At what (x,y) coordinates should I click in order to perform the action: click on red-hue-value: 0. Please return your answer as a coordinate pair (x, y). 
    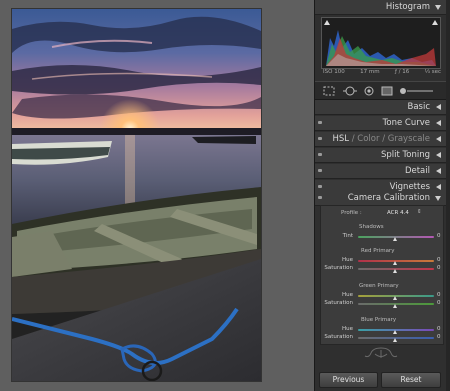
    Looking at the image, I should click on (439, 260).